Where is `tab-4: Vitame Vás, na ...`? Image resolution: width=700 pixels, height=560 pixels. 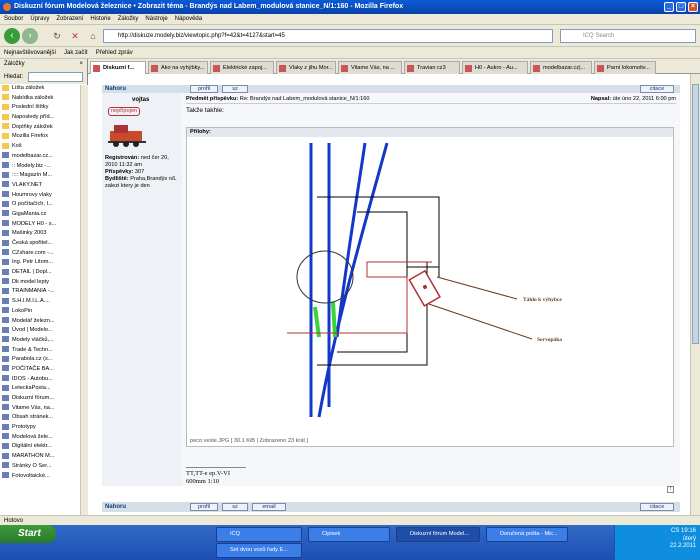
tab-4: Vitame Vás, na ... is located at coordinates (370, 67).